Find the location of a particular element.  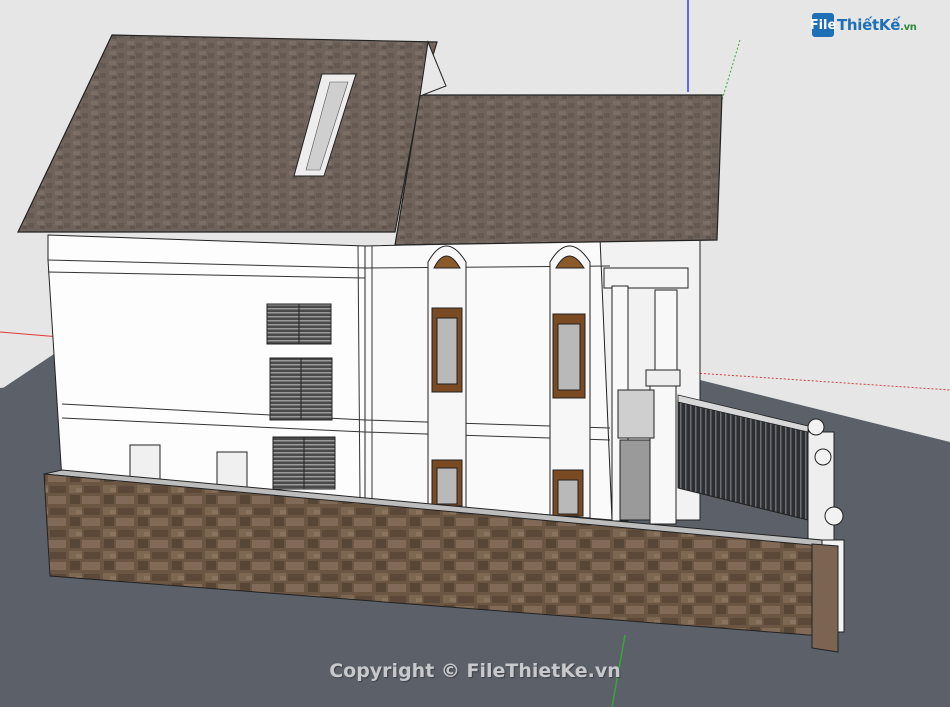

logo-text-main: ThiếtKế is located at coordinates (869, 25).